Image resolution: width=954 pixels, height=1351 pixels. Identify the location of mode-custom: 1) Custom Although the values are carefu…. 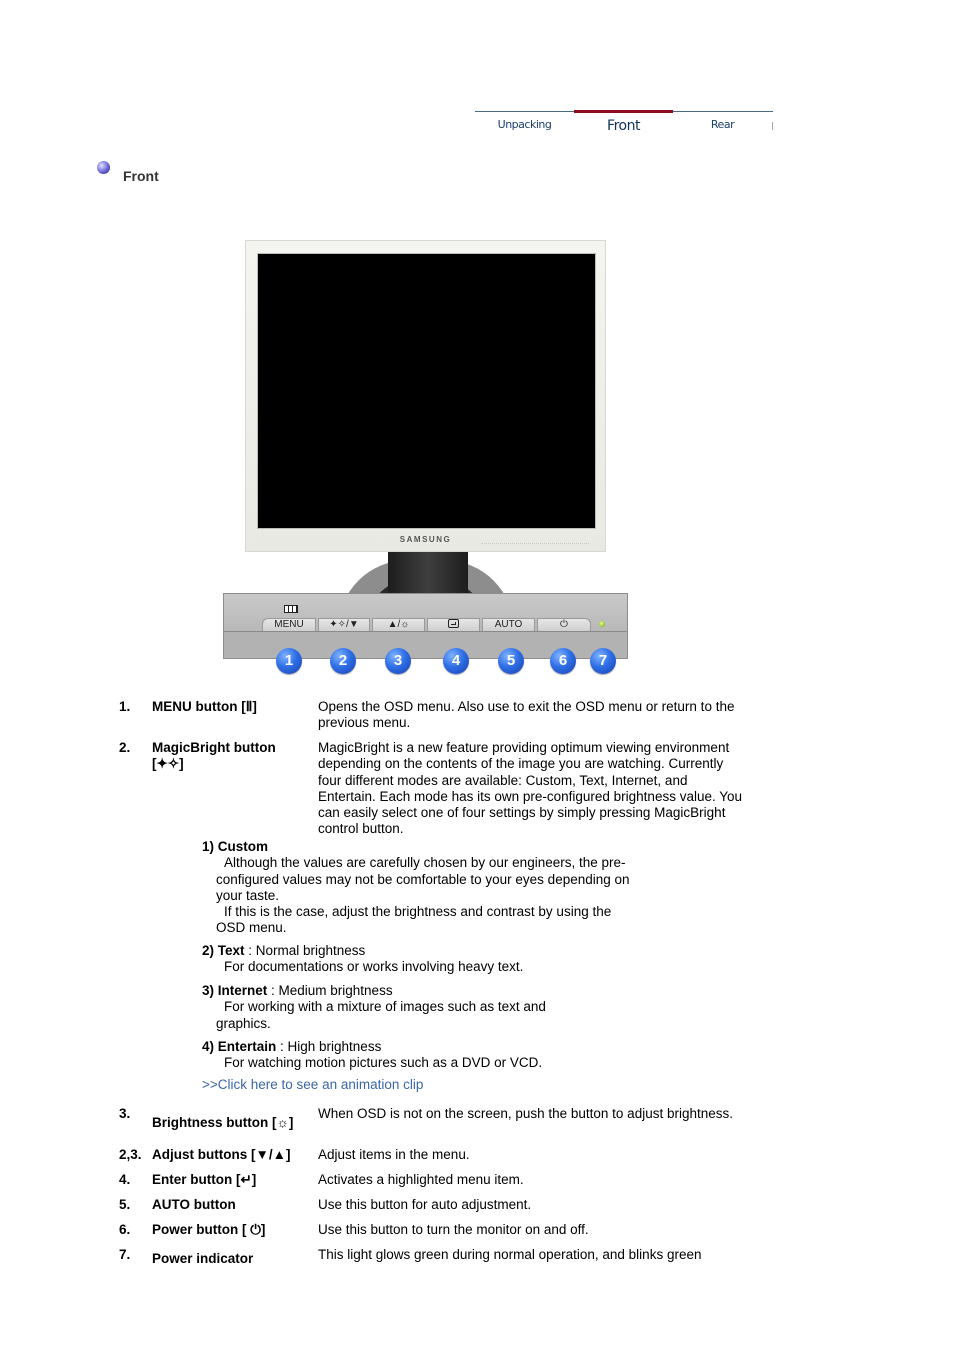
(417, 888).